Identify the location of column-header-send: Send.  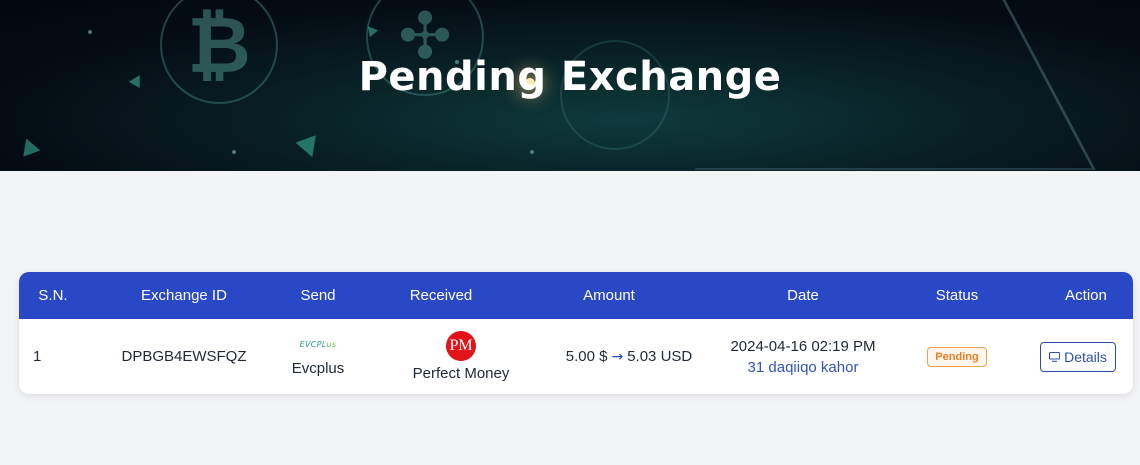
(318, 295).